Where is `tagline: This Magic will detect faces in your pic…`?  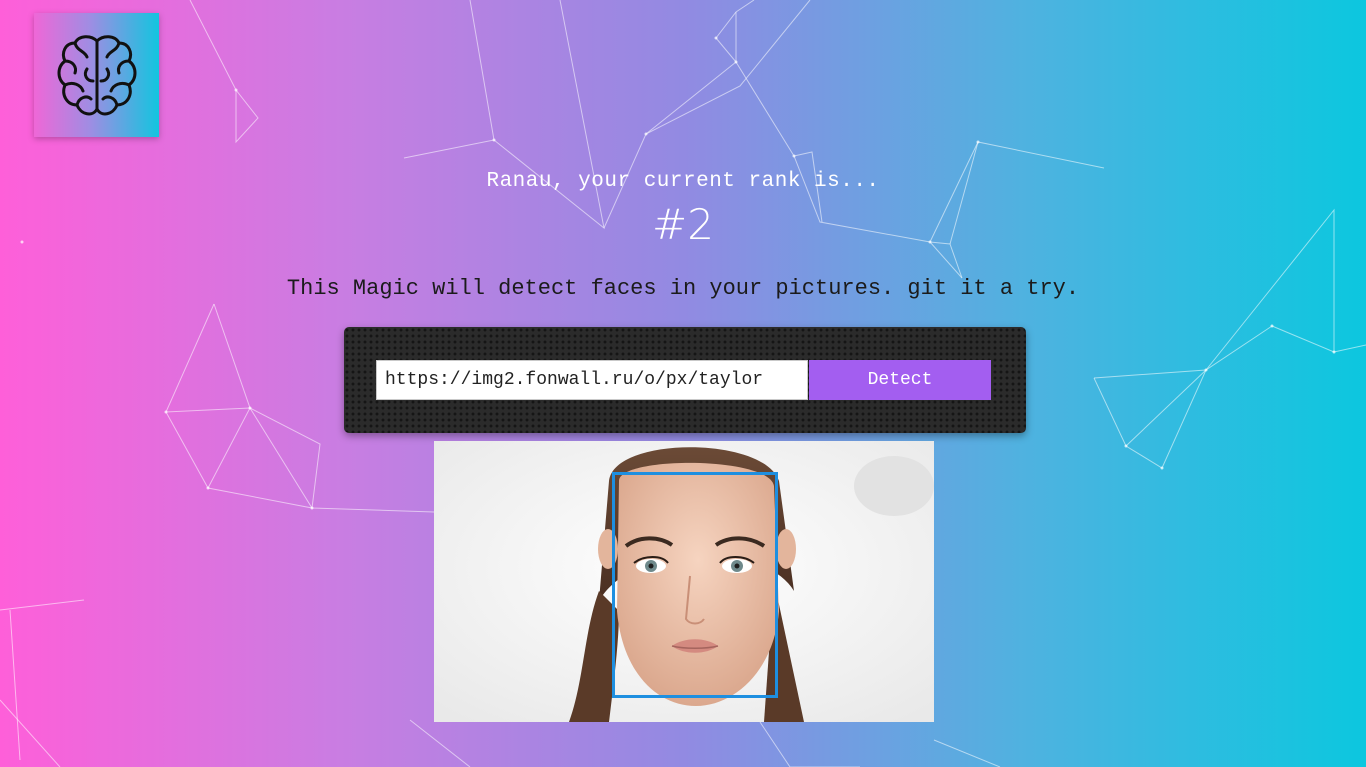 tagline: This Magic will detect faces in your pic… is located at coordinates (683, 288).